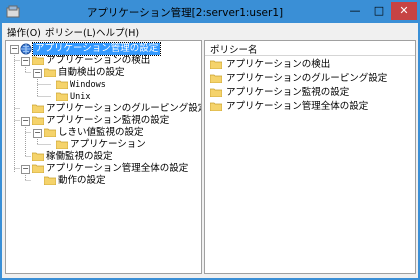  I want to click on column-header-label: ポリシー名, so click(234, 50).